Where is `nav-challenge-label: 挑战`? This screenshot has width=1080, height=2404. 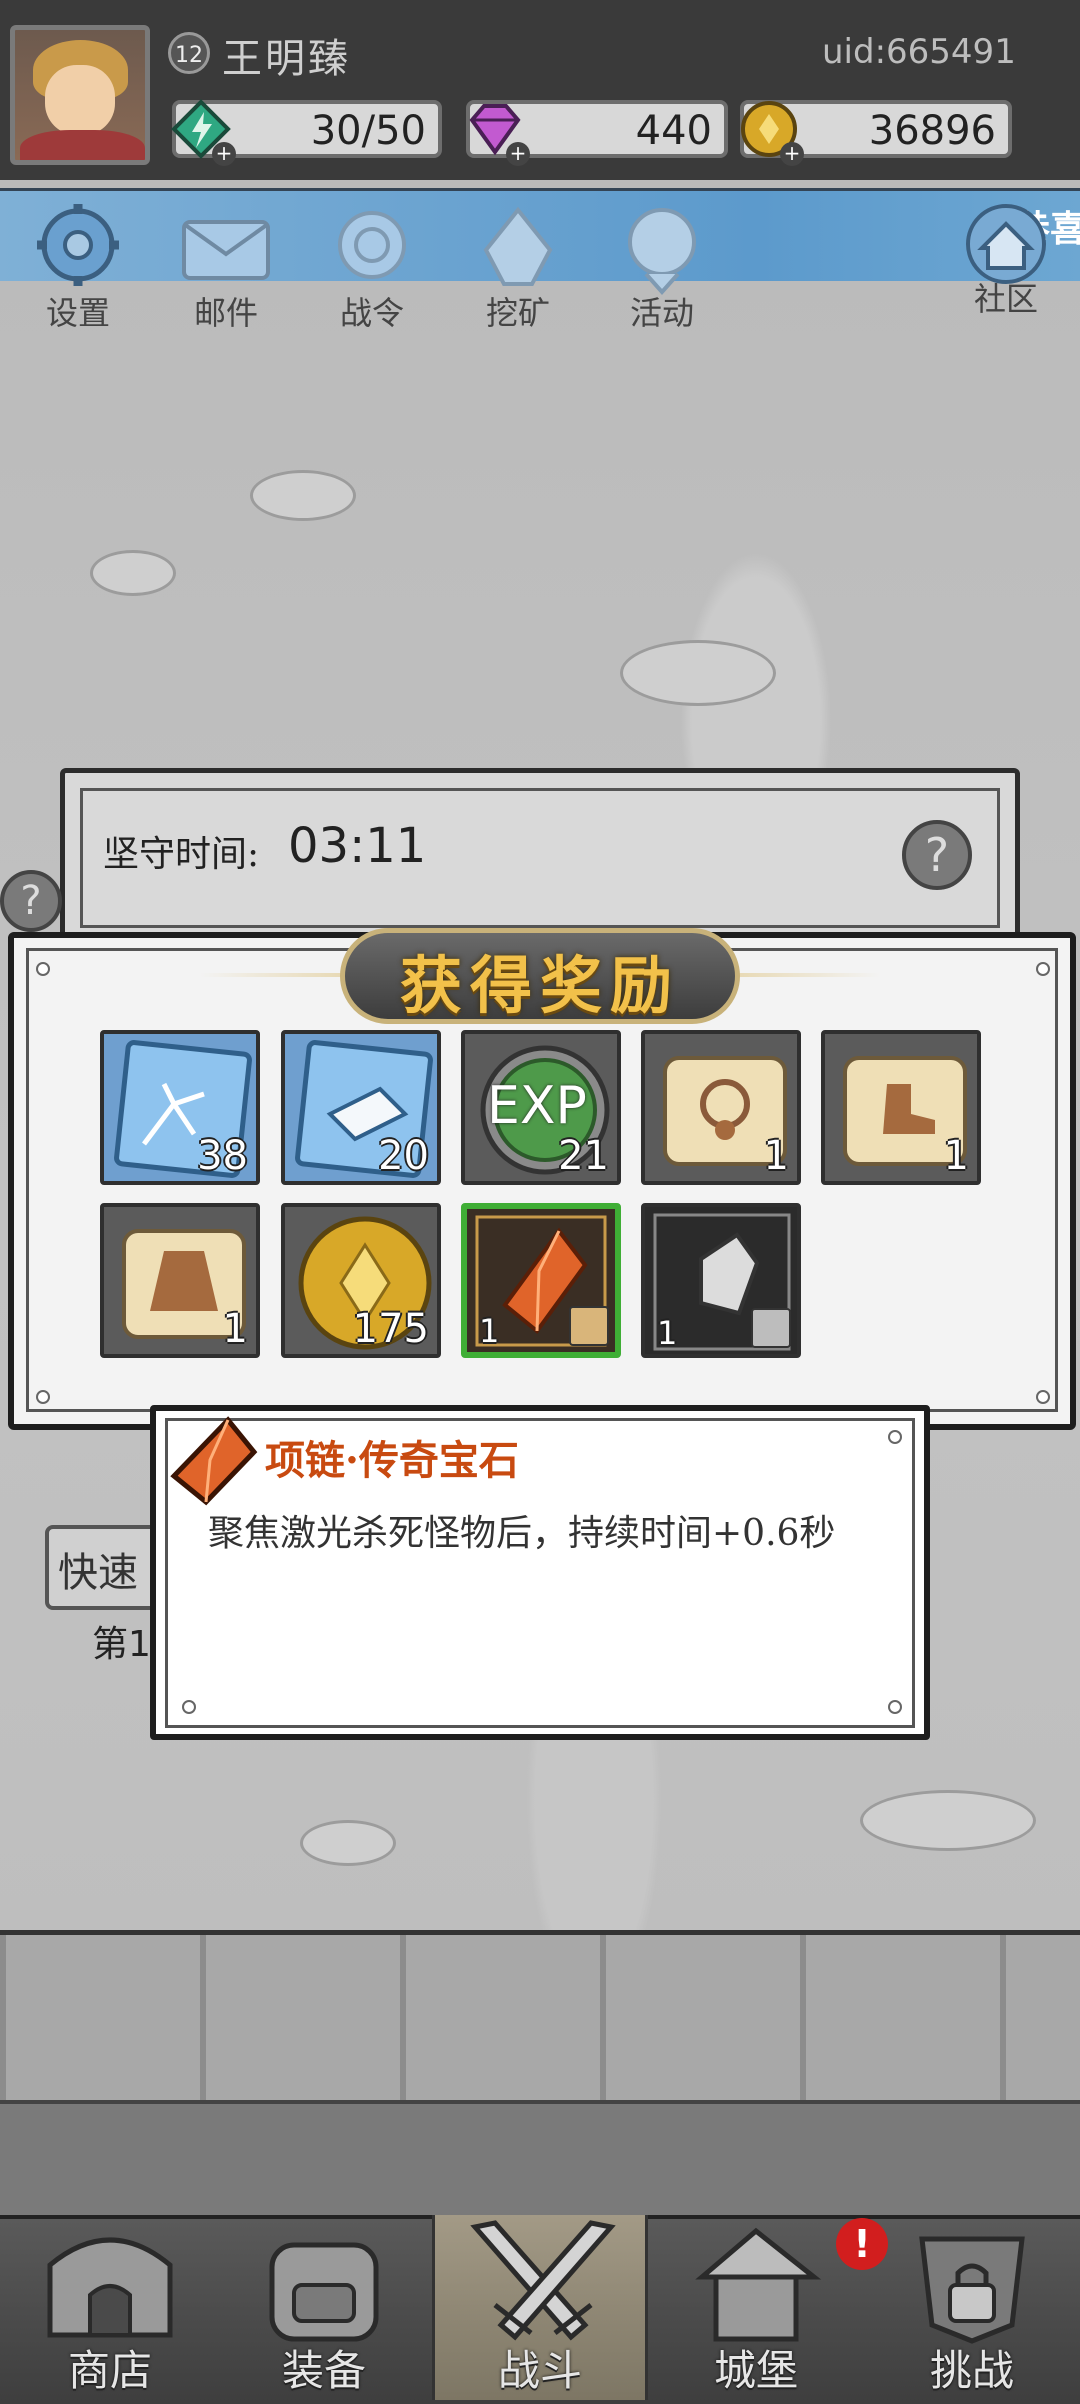
nav-challenge-label: 挑战 is located at coordinates (971, 2370).